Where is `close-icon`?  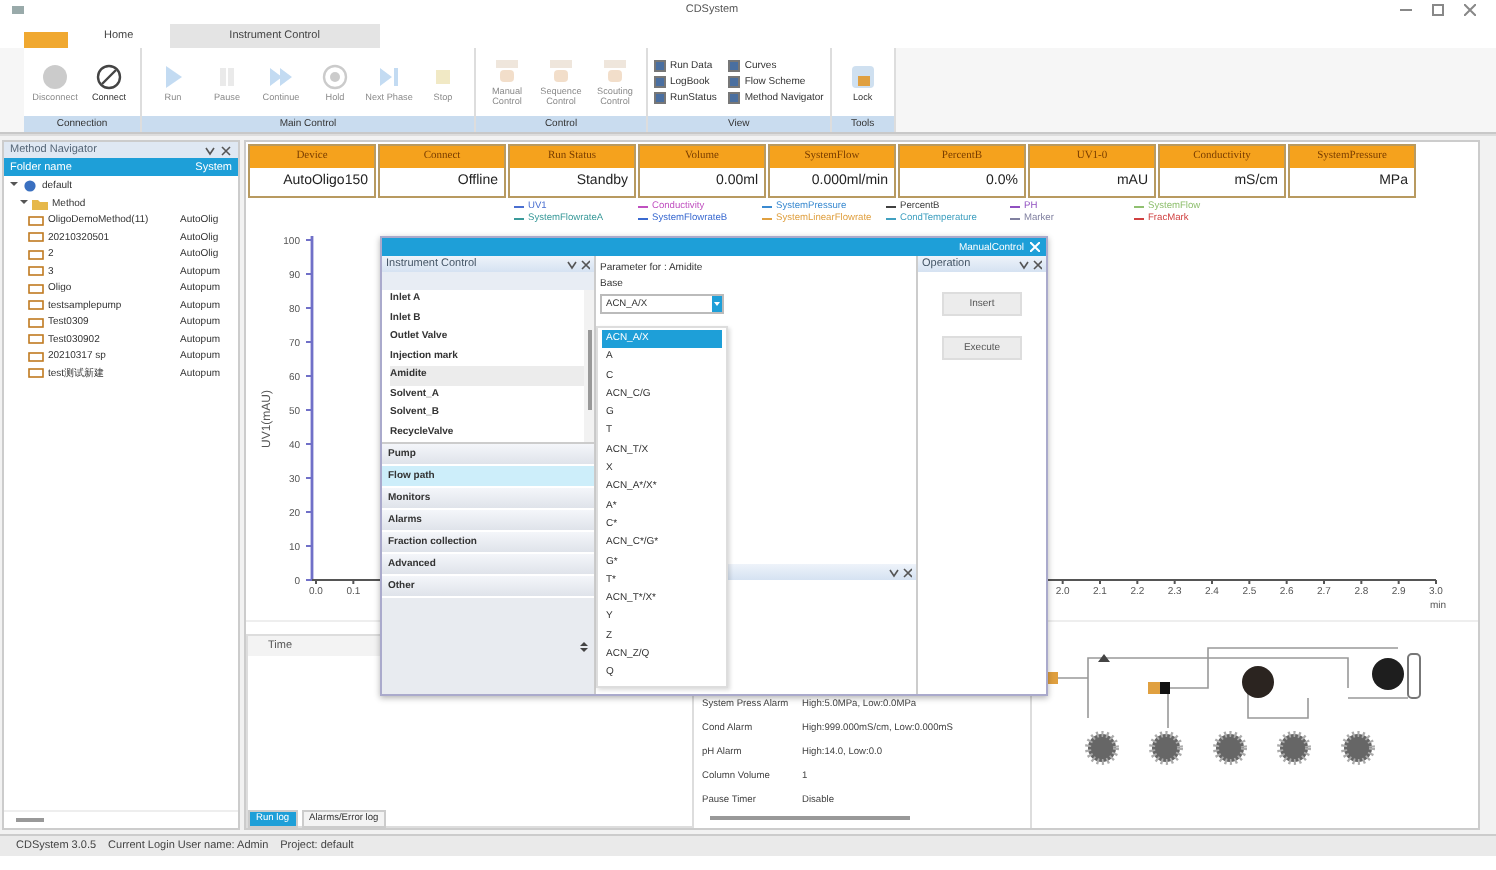
close-icon is located at coordinates (1470, 10).